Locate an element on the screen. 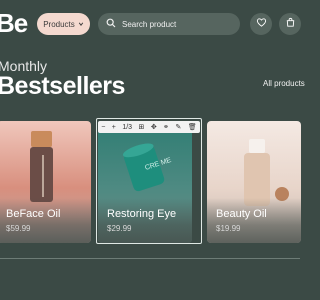  search-icon is located at coordinates (111, 24).